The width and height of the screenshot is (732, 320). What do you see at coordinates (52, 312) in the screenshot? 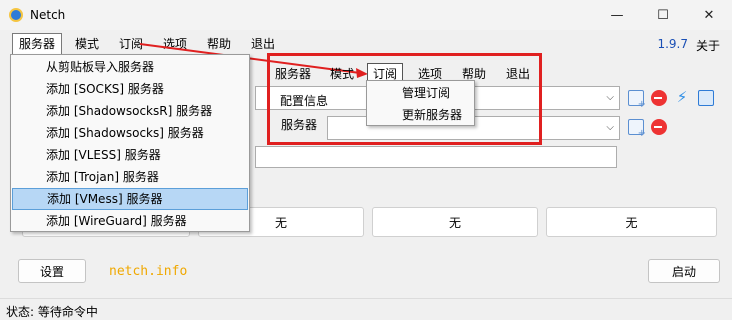
I see `status-text: 状态: 等待命令中` at bounding box center [52, 312].